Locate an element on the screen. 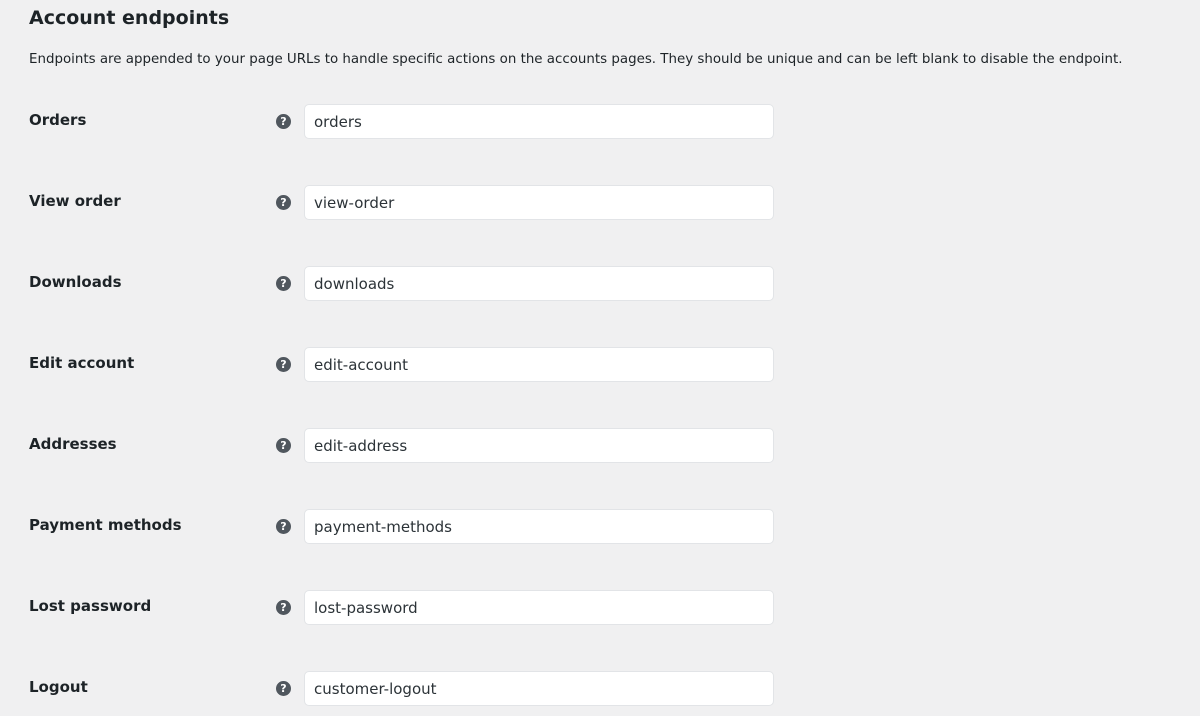  endpoint-label: Addresses is located at coordinates (73, 444).